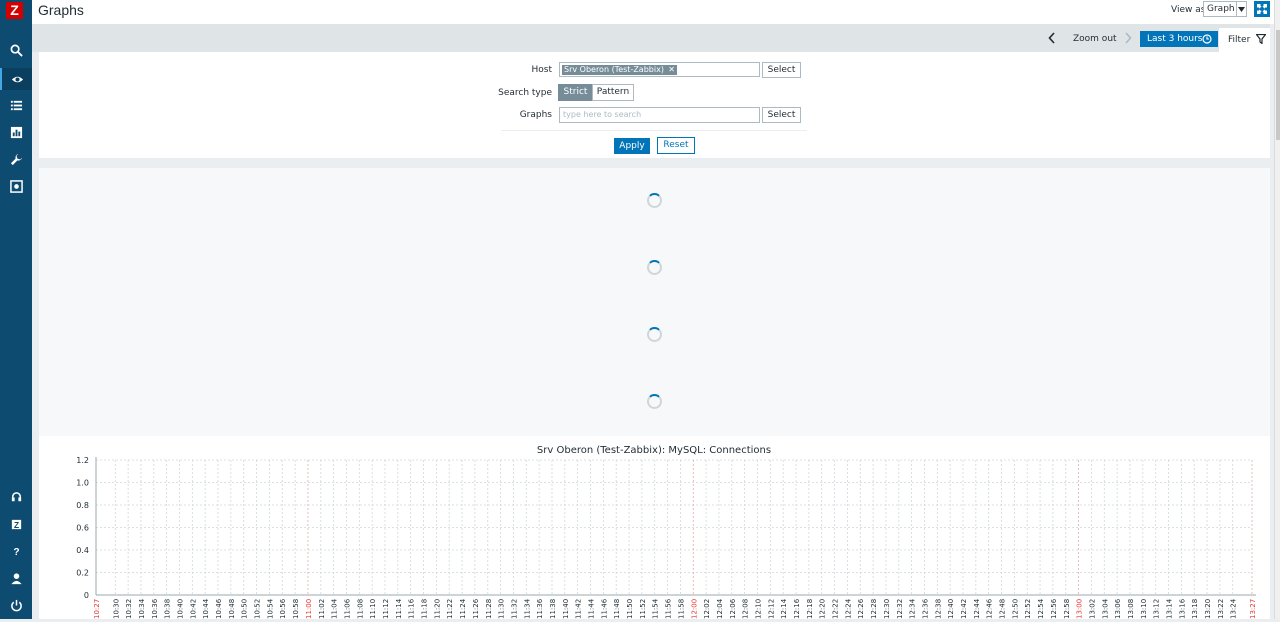 The image size is (1280, 622). Describe the element at coordinates (1239, 40) in the screenshot. I see `filter-tab-label: Filter` at that location.